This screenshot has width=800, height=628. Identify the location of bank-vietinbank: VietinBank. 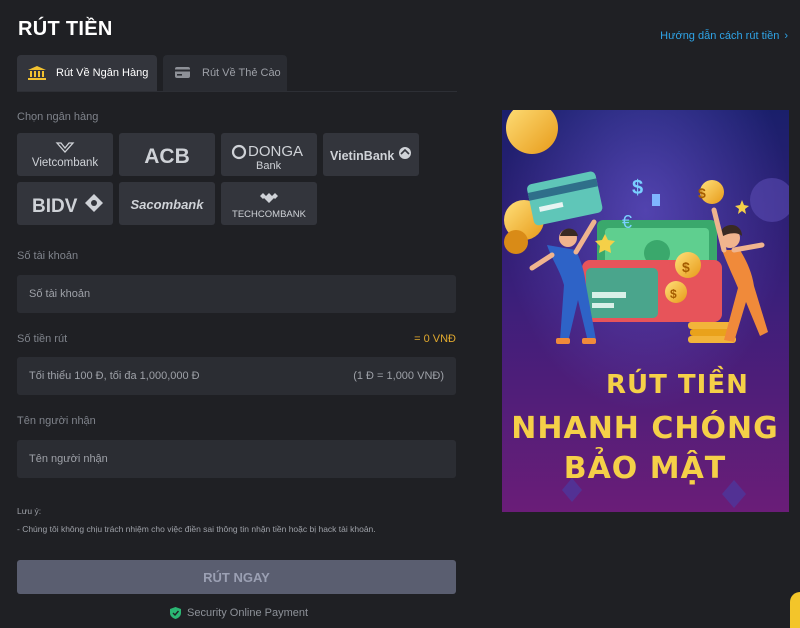
(371, 154).